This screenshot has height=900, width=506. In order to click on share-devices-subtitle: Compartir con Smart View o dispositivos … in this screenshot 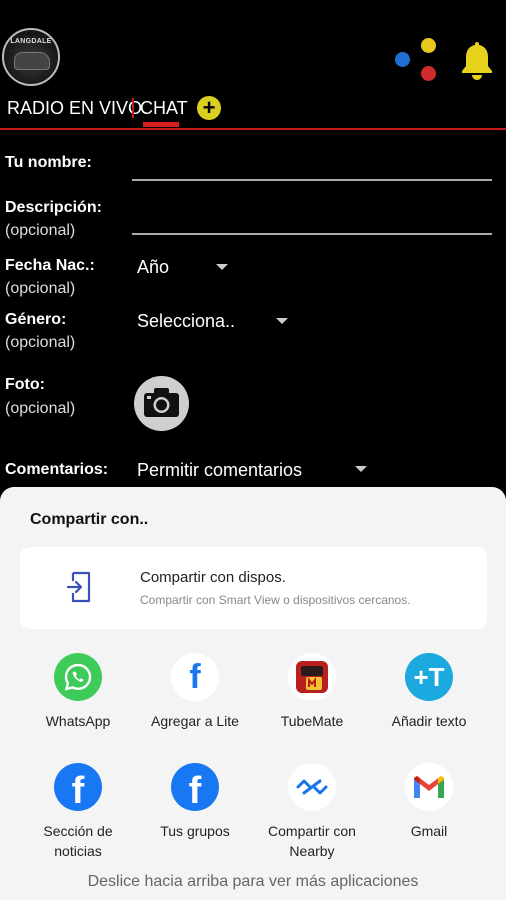, I will do `click(275, 600)`.